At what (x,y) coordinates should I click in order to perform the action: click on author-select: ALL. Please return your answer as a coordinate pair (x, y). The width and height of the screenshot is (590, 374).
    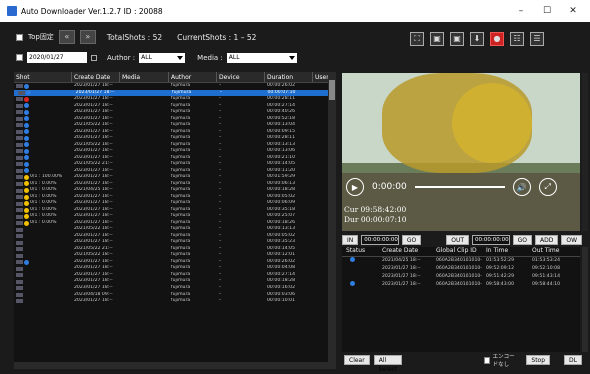
    Looking at the image, I should click on (162, 57).